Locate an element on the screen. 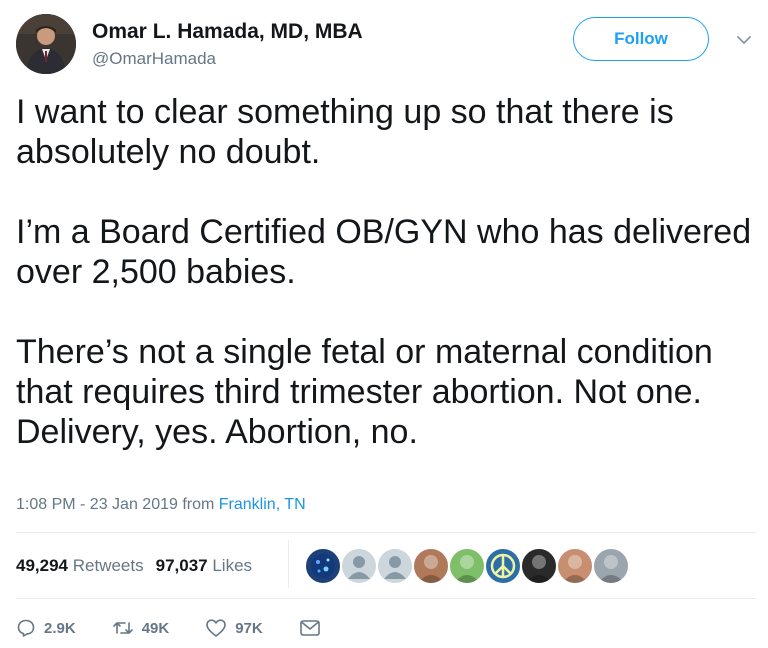 The height and width of the screenshot is (648, 768). peace-sign-avatar-icon is located at coordinates (503, 566).